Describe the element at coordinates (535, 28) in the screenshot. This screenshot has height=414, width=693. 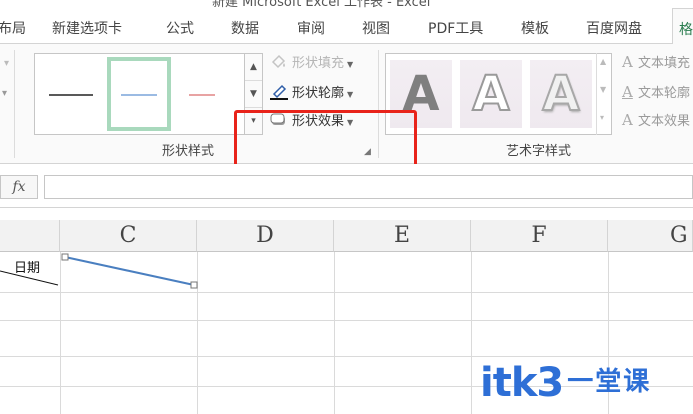
I see `tab-templates: 模板` at that location.